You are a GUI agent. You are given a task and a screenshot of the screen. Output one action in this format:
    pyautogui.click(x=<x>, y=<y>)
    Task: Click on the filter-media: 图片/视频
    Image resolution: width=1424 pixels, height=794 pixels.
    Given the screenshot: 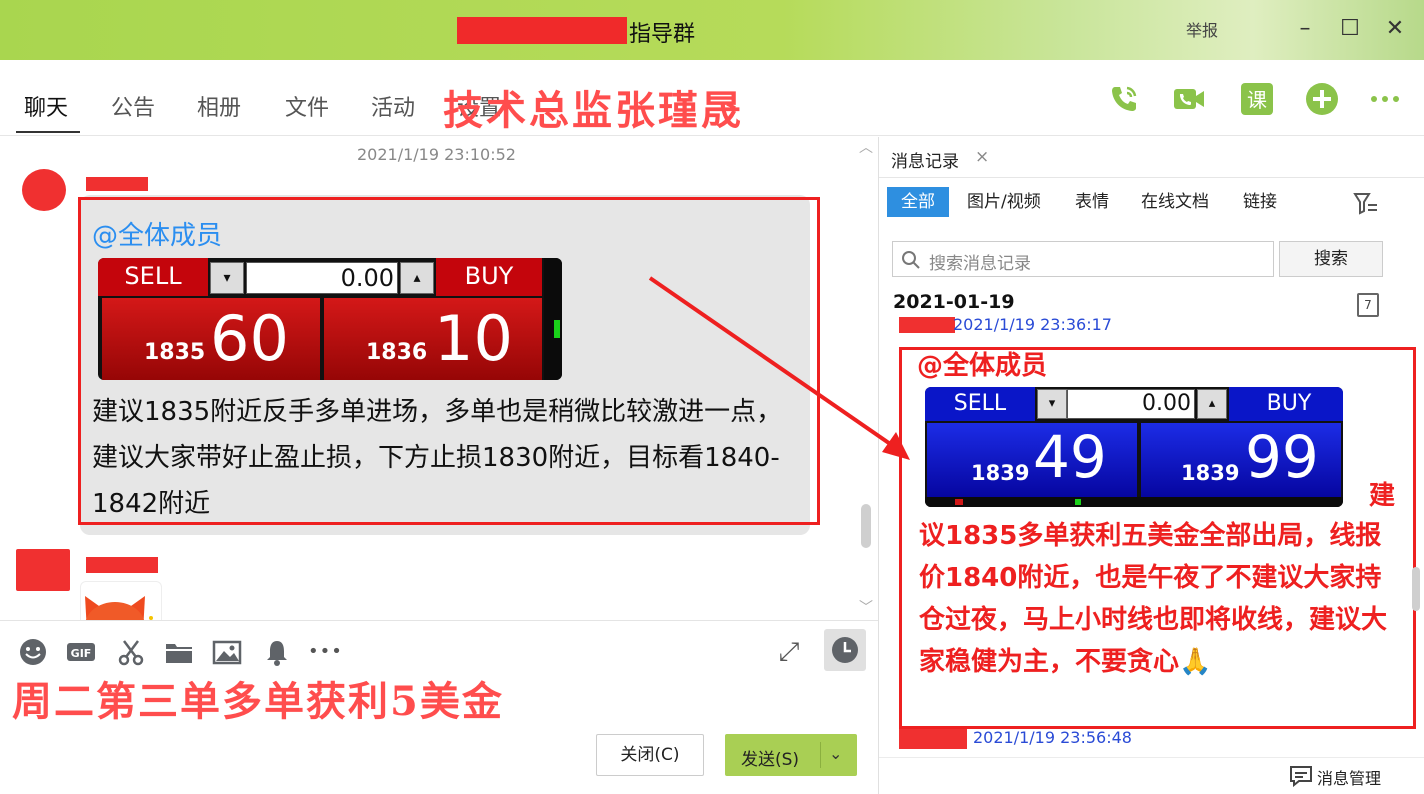 What is the action you would take?
    pyautogui.click(x=1004, y=202)
    